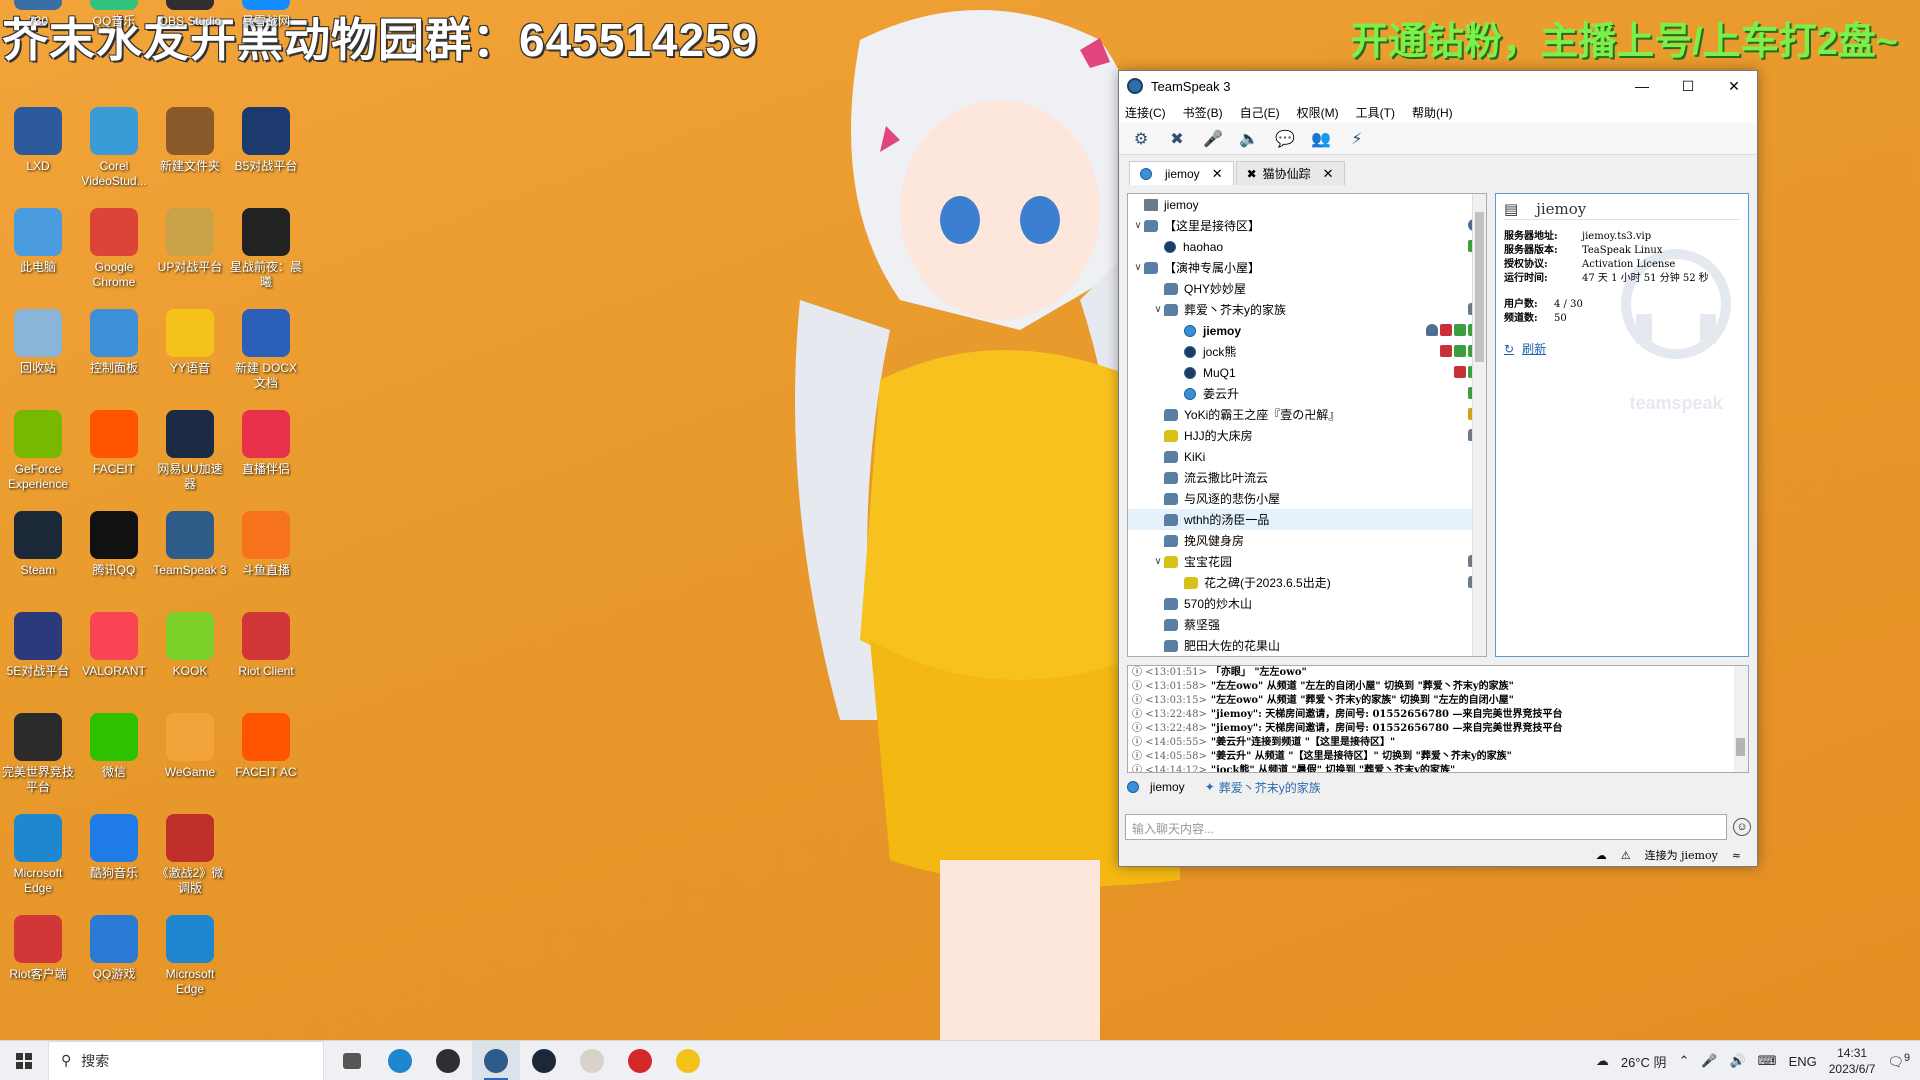  What do you see at coordinates (38, 544) in the screenshot?
I see `desktop-icon: Steam` at bounding box center [38, 544].